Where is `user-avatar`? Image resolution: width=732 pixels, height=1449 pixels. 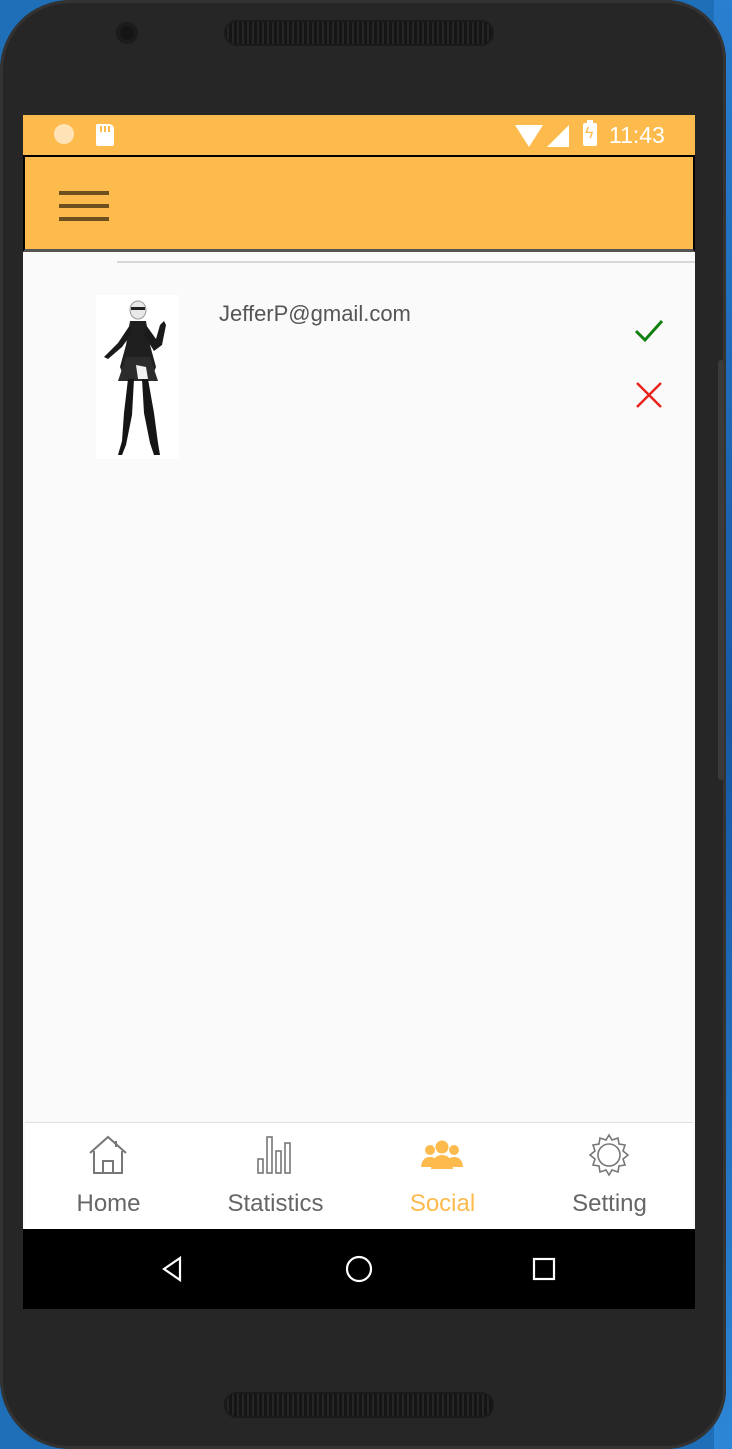
user-avatar is located at coordinates (137, 377).